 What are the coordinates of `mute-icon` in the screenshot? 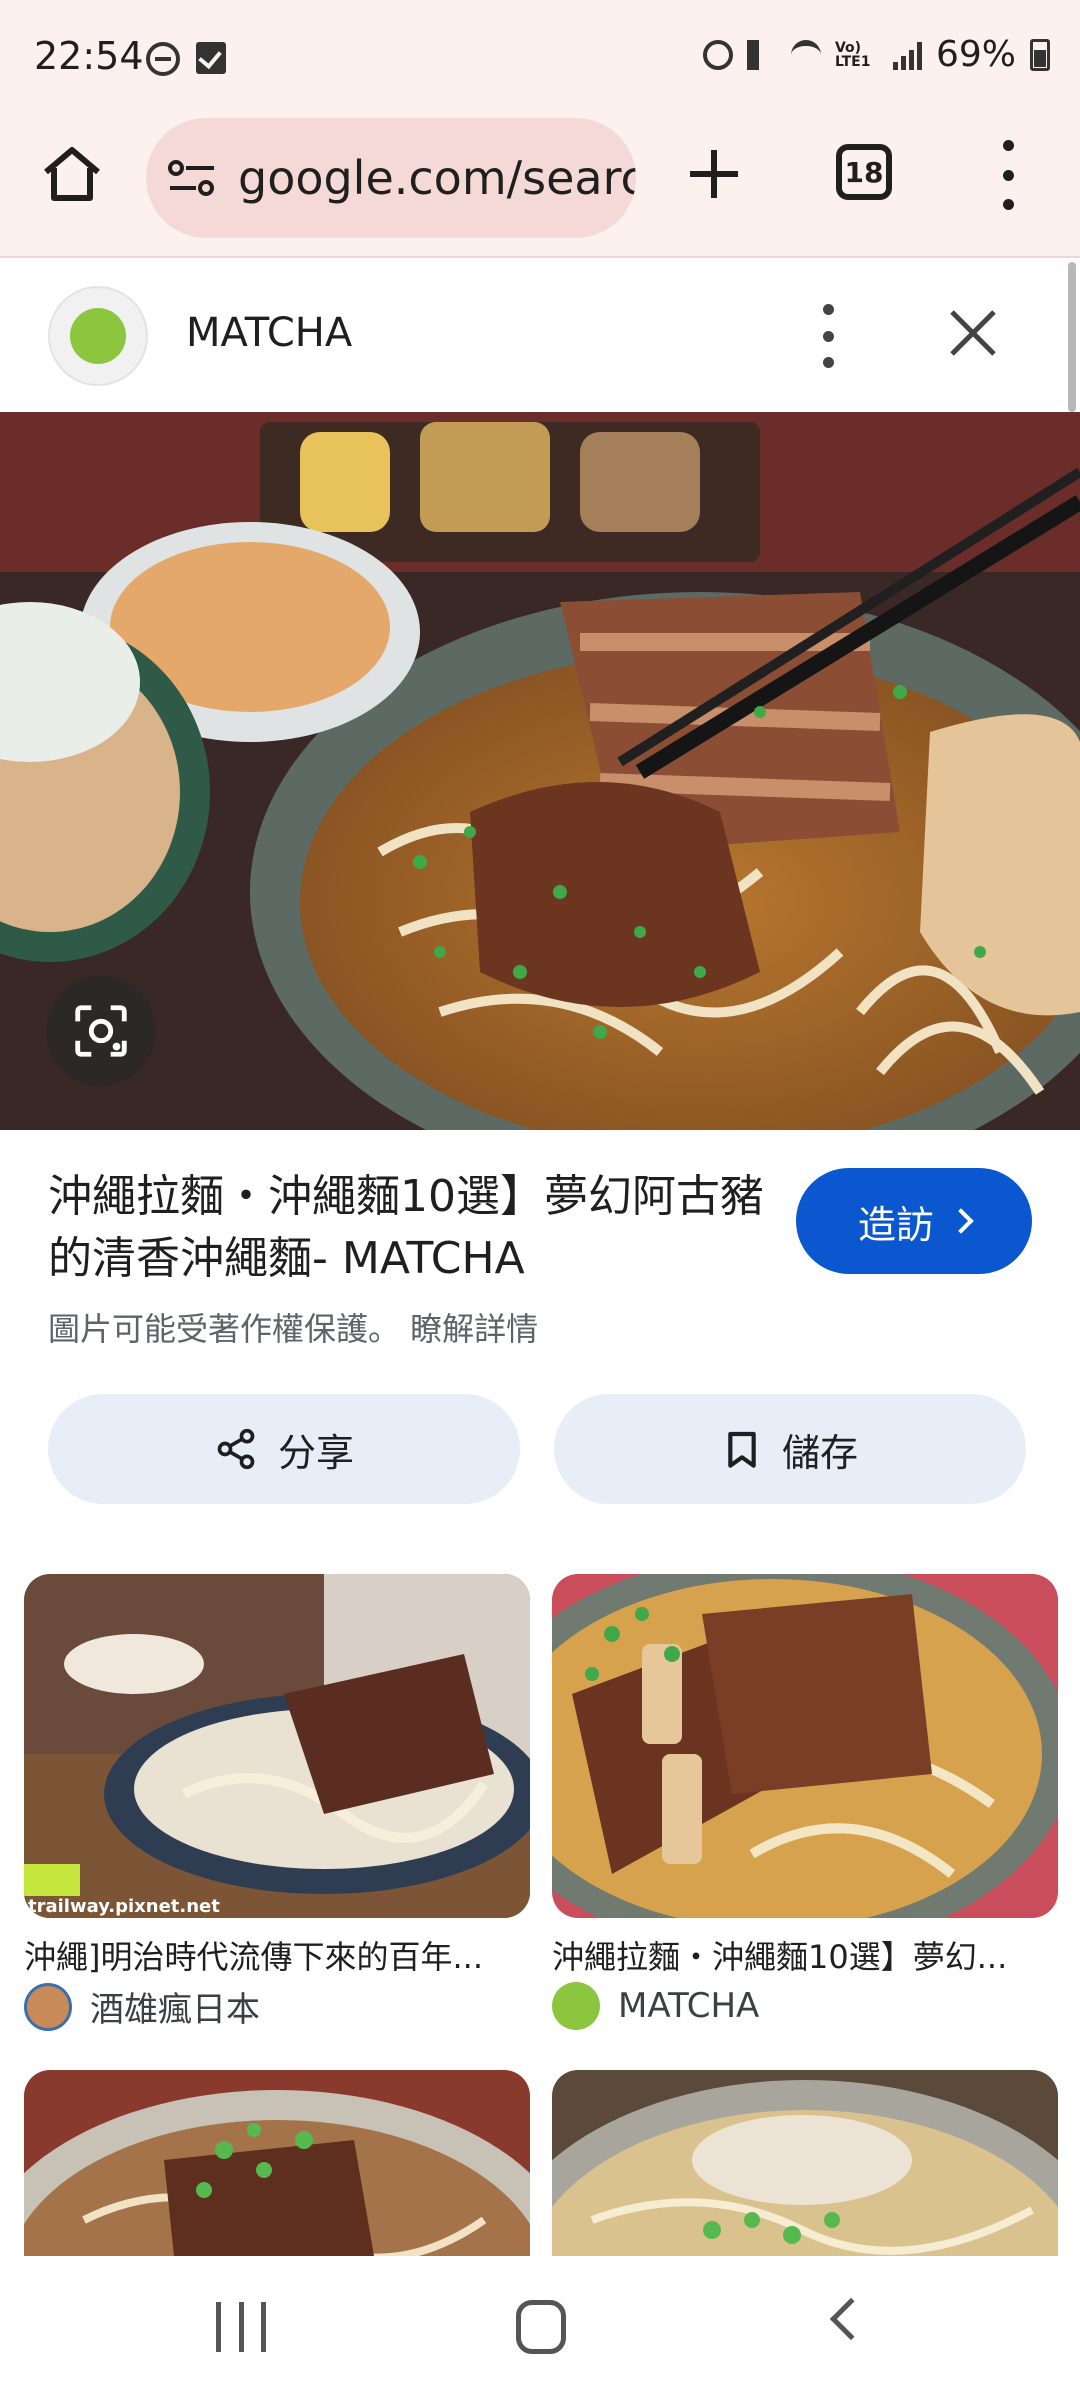 It's located at (761, 54).